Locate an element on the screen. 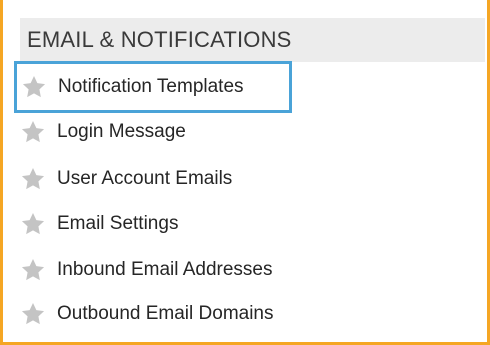  menu-item-label: Inbound Email Addresses is located at coordinates (165, 269).